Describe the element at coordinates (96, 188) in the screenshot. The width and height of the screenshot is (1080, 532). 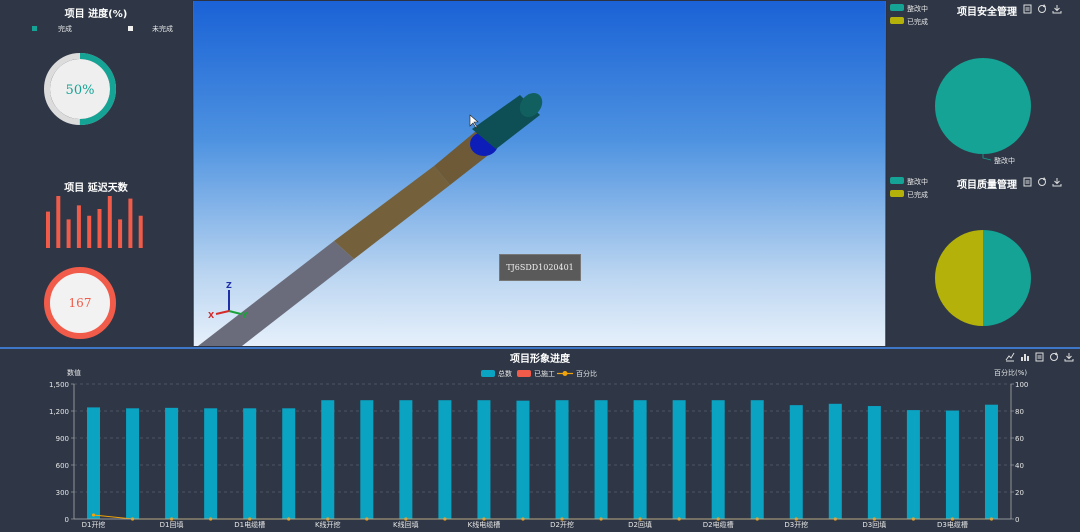
I see `delay-title: 项目 延迟天数` at that location.